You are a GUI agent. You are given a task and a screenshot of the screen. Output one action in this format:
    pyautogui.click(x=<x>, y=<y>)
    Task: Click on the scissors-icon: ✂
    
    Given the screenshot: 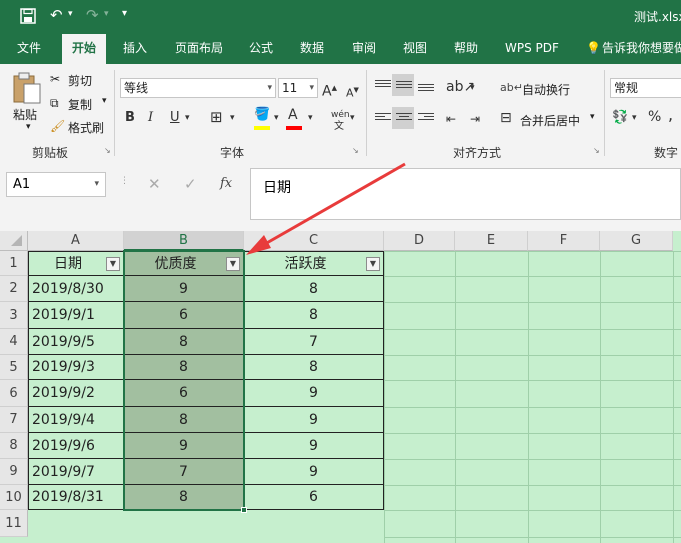 What is the action you would take?
    pyautogui.click(x=55, y=79)
    